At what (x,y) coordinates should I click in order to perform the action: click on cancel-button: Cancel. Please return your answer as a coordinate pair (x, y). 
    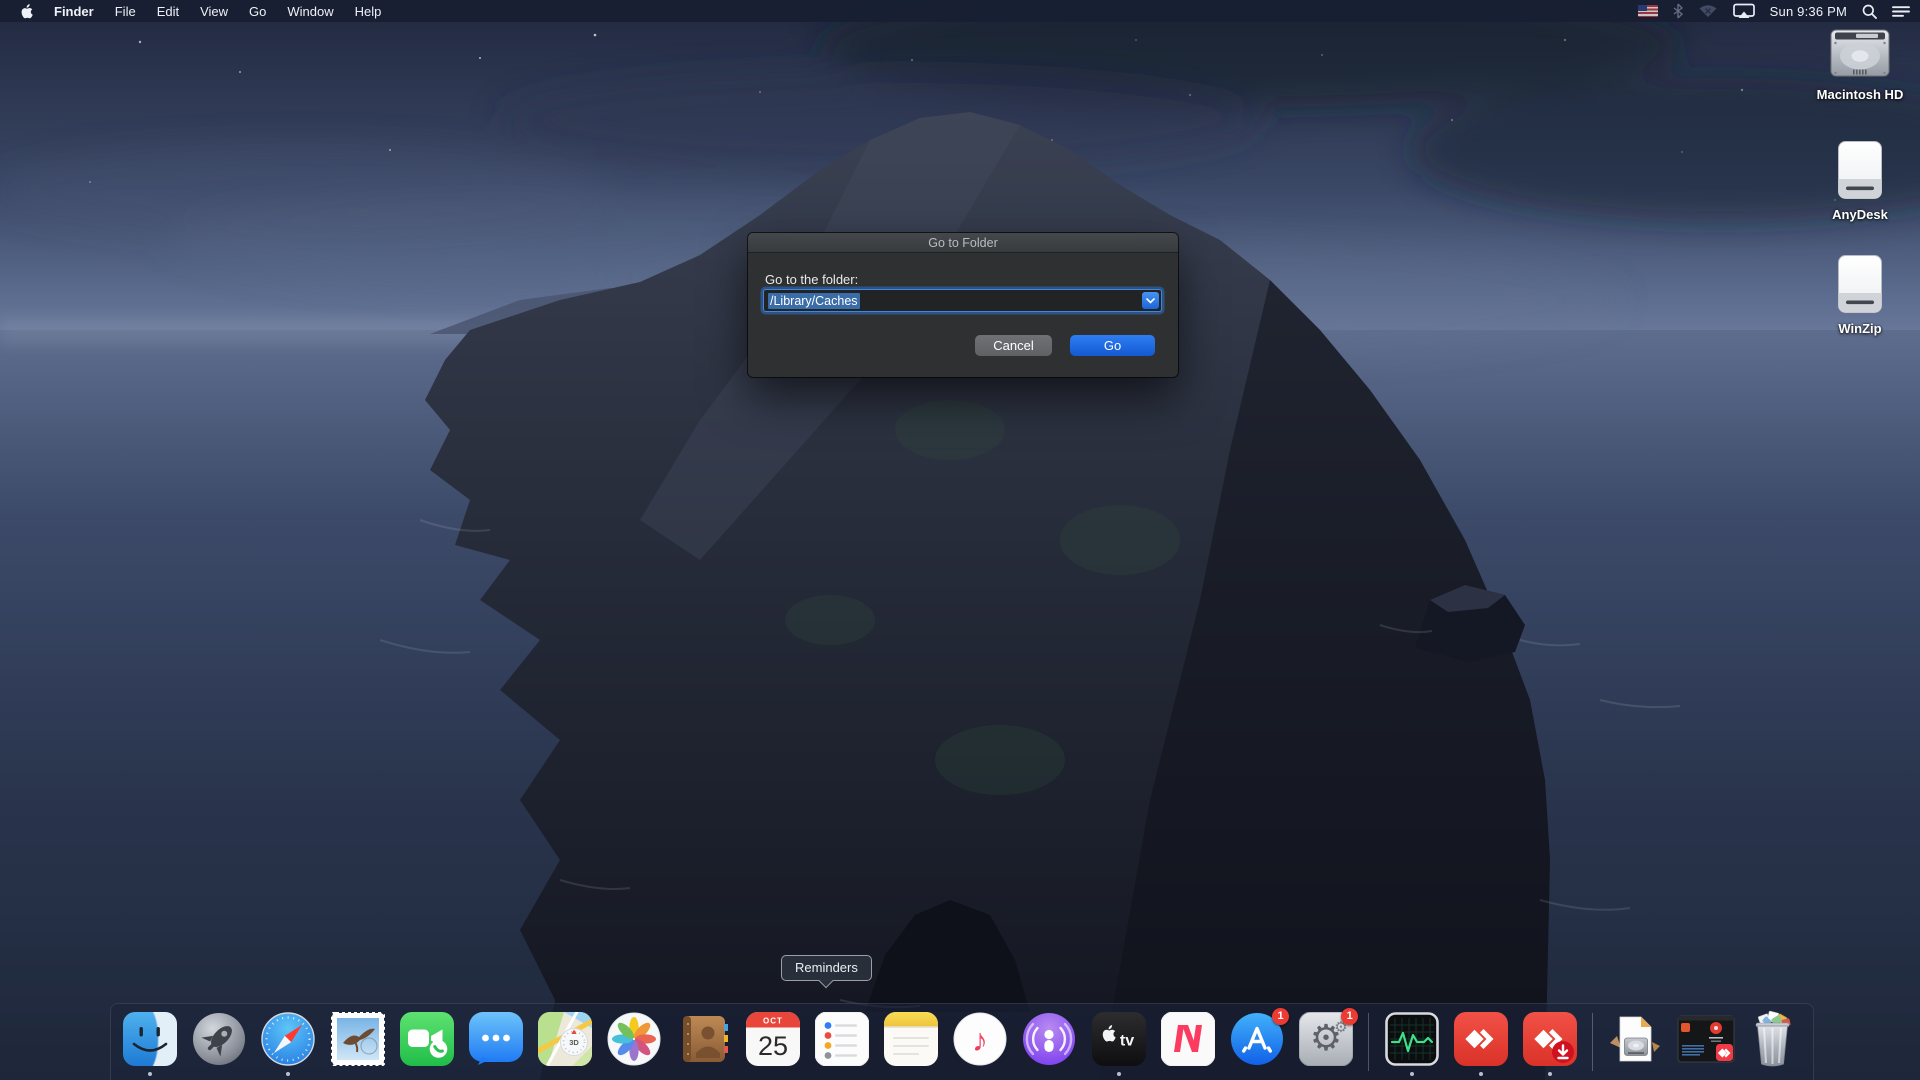
    Looking at the image, I should click on (1013, 345).